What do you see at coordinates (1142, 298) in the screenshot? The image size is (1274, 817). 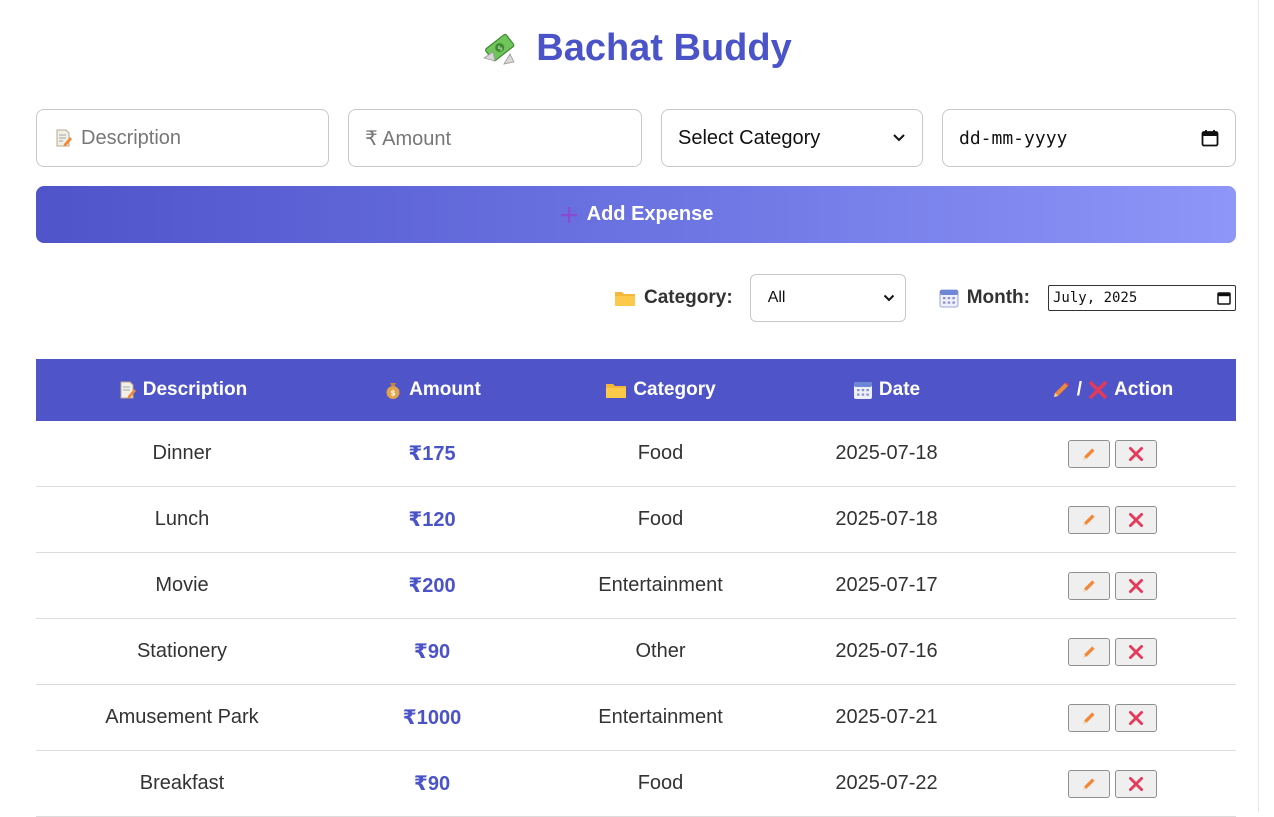 I see `month-filter-input: July, 2025` at bounding box center [1142, 298].